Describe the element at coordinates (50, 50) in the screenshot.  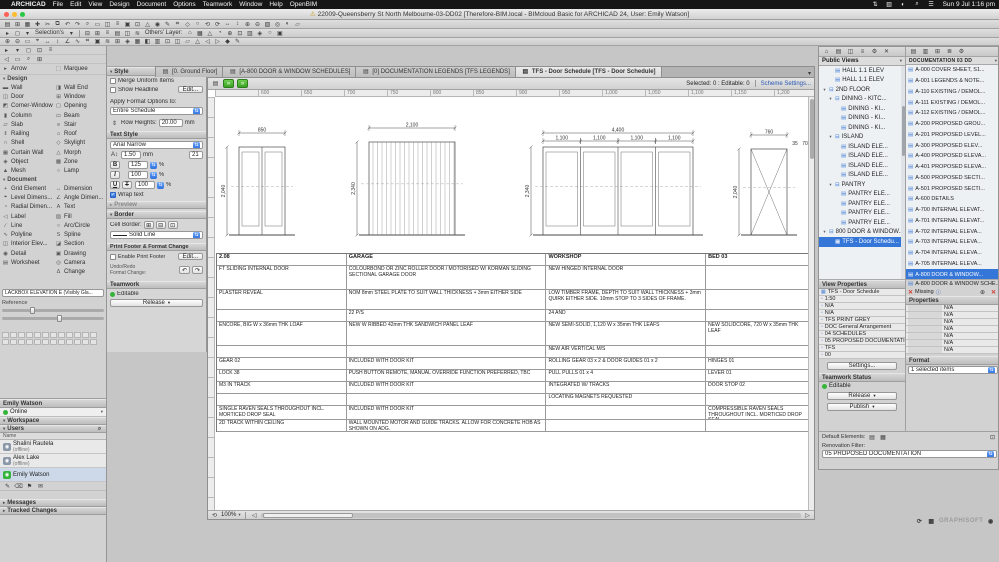
I see `toolbox-icon: ≡` at that location.